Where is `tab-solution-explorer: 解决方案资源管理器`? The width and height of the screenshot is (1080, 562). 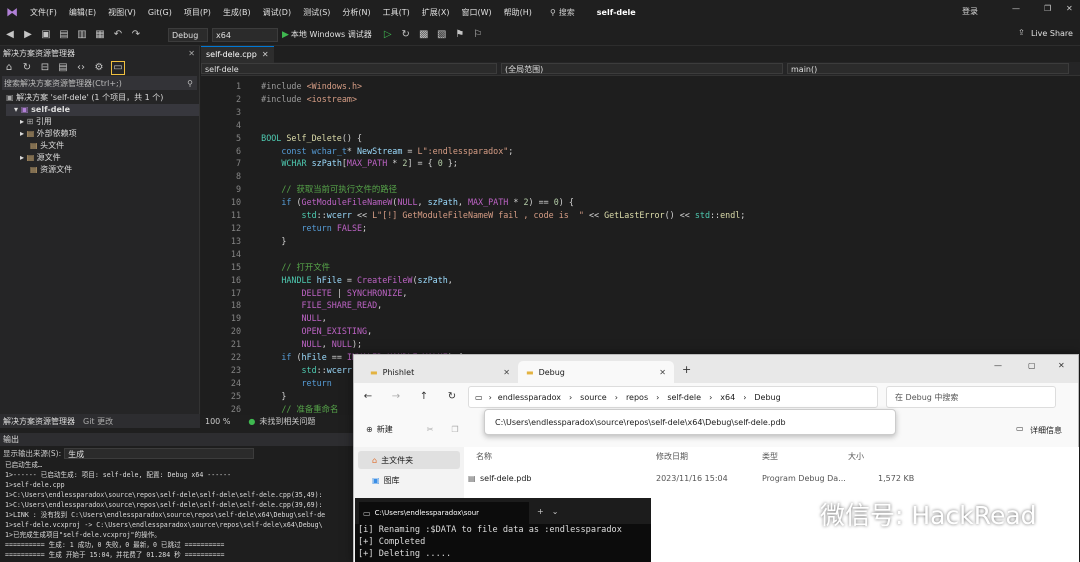 tab-solution-explorer: 解决方案资源管理器 is located at coordinates (39, 421).